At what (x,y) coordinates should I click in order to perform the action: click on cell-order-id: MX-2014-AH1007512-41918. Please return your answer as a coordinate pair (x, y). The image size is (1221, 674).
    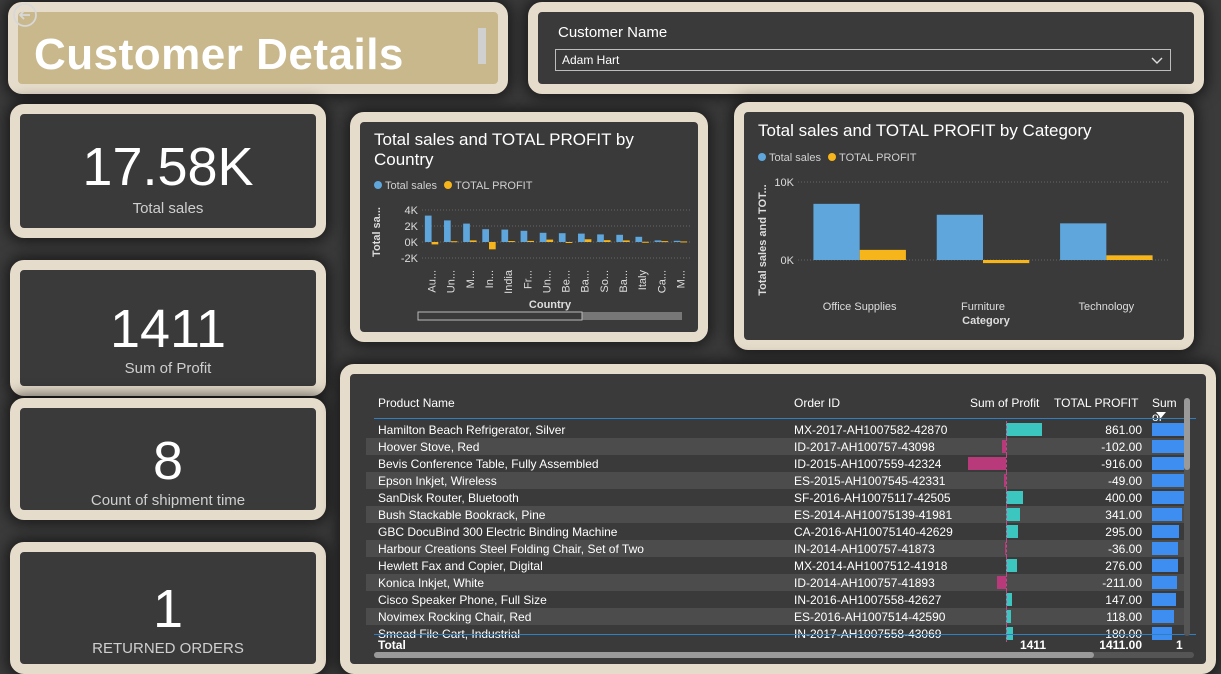
    Looking at the image, I should click on (871, 566).